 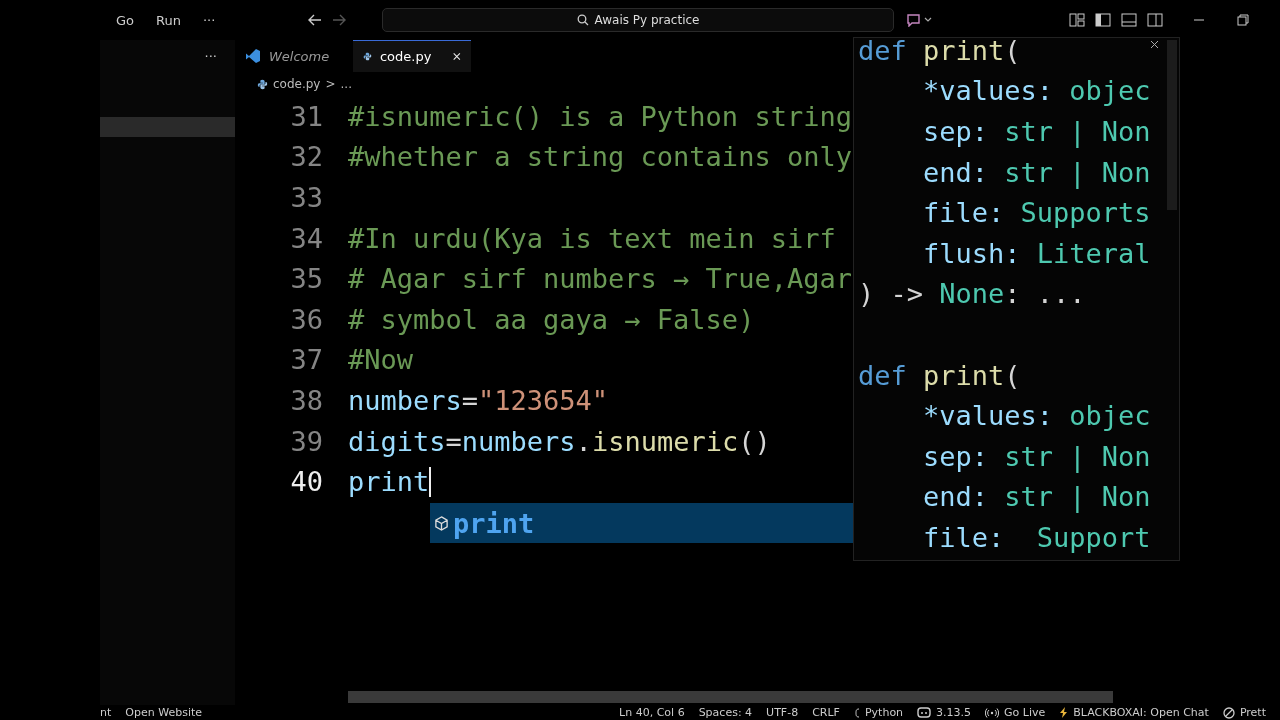 What do you see at coordinates (600, 157) in the screenshot?
I see `code-line: #whether a string contains only` at bounding box center [600, 157].